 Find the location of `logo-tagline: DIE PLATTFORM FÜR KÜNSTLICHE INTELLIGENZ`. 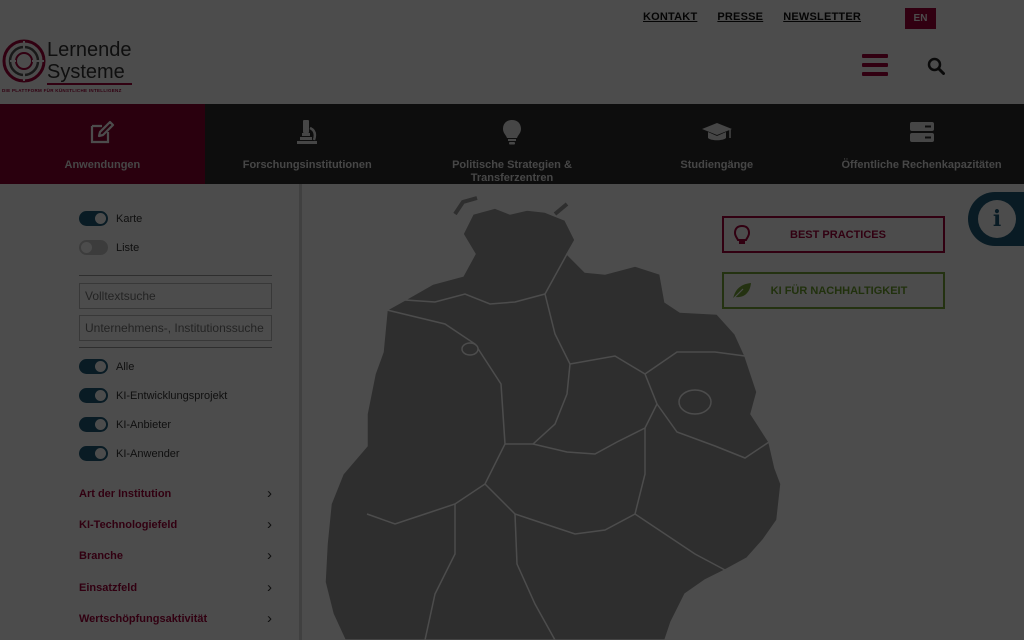

logo-tagline: DIE PLATTFORM FÜR KÜNSTLICHE INTELLIGENZ is located at coordinates (62, 90).